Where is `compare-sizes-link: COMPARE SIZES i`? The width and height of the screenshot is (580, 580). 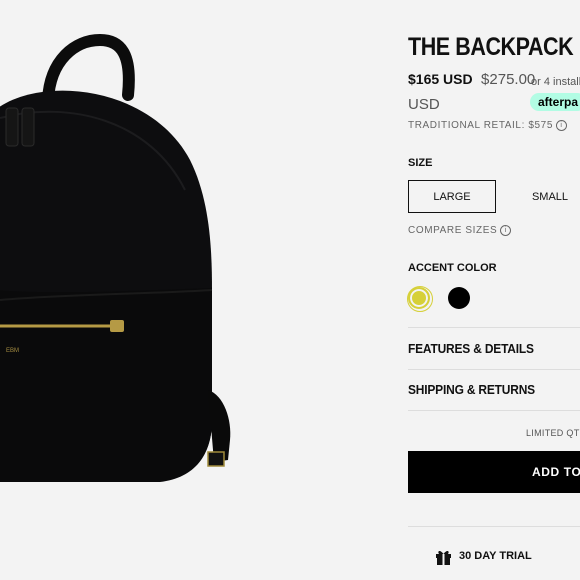
compare-sizes-link: COMPARE SIZES i is located at coordinates (460, 231).